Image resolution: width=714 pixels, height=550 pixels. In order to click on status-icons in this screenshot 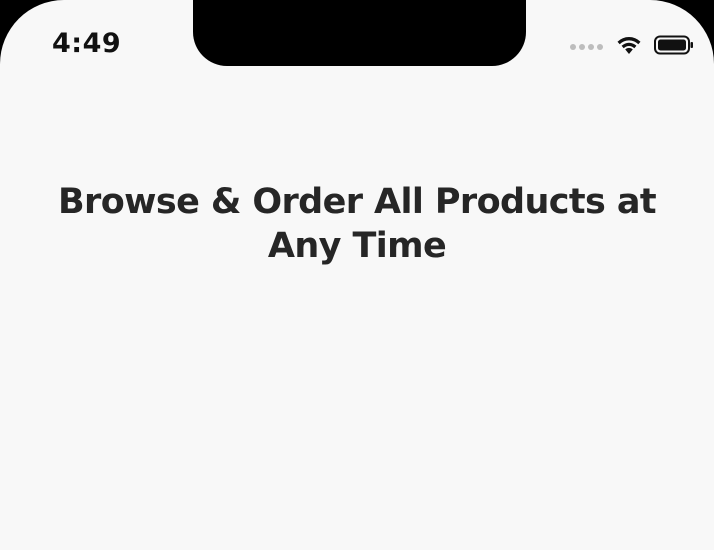, I will do `click(632, 47)`.